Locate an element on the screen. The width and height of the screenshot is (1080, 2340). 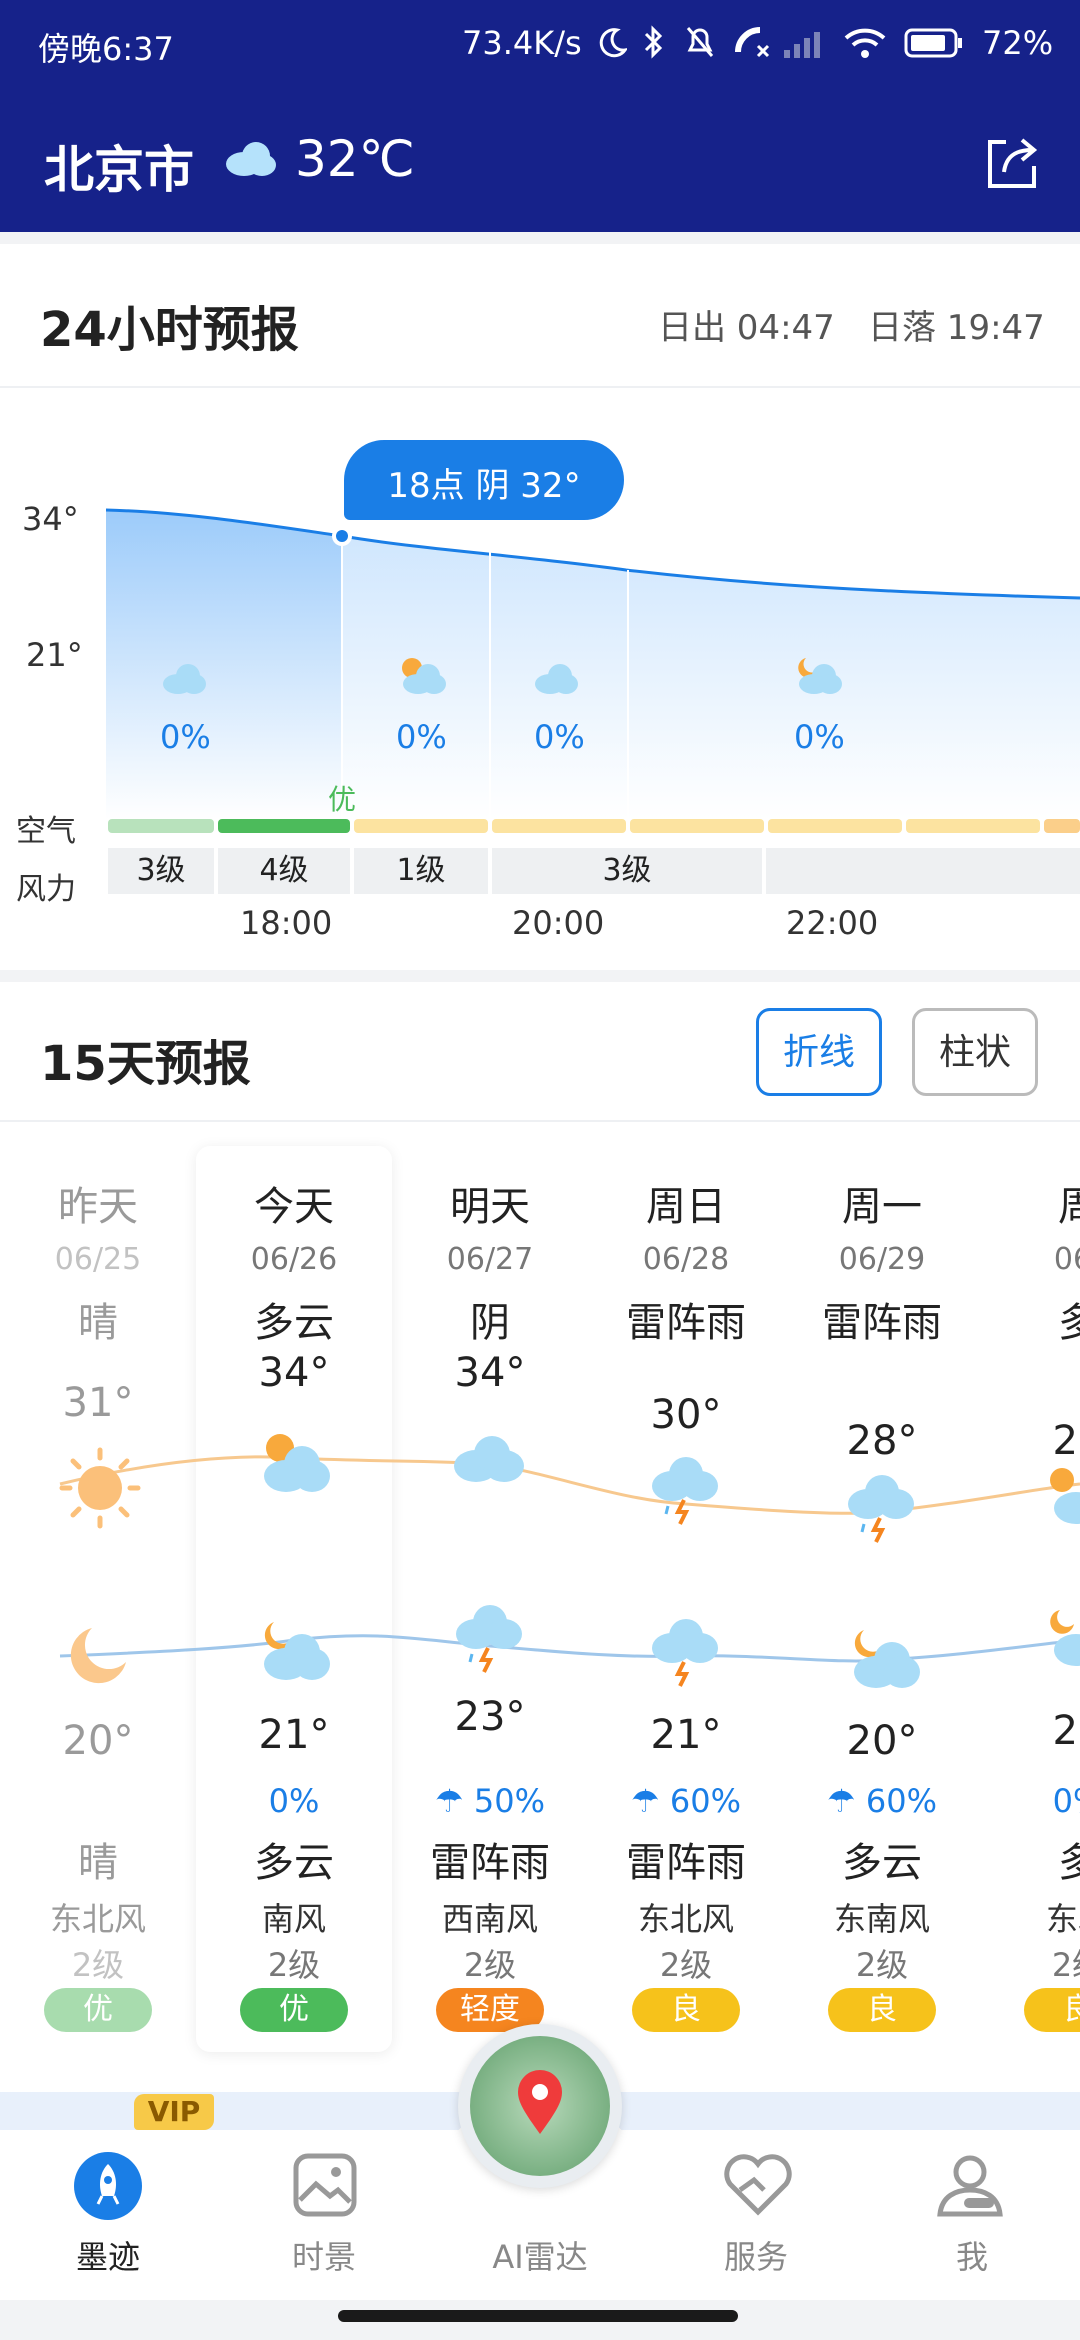
air-label: 空气 is located at coordinates (46, 831).